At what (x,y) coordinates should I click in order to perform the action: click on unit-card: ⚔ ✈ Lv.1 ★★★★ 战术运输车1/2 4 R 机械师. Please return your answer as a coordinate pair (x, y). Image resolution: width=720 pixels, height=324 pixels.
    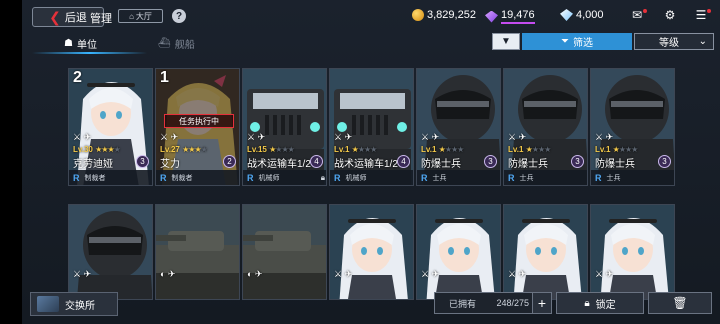
    Looking at the image, I should click on (371, 127).